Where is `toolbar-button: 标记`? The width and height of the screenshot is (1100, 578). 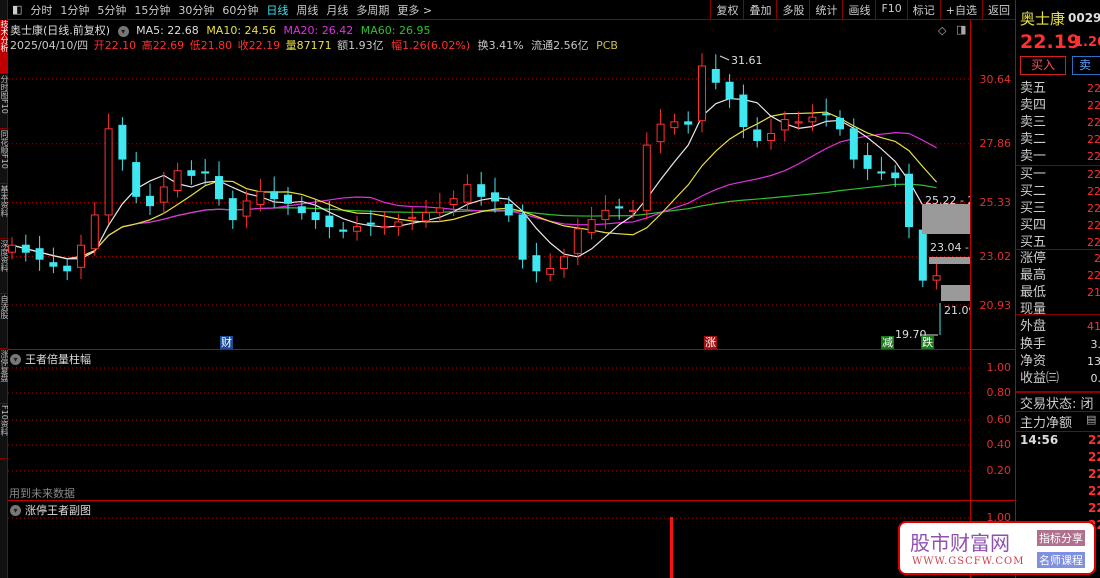 toolbar-button: 标记 is located at coordinates (923, 10).